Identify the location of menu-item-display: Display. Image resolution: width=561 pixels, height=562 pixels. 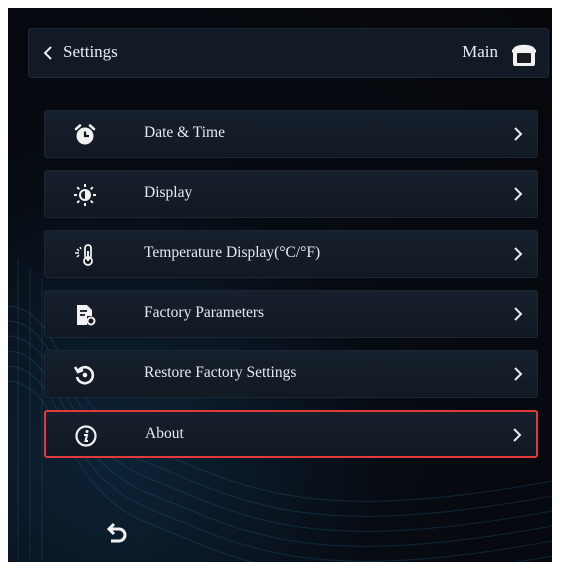
(291, 194).